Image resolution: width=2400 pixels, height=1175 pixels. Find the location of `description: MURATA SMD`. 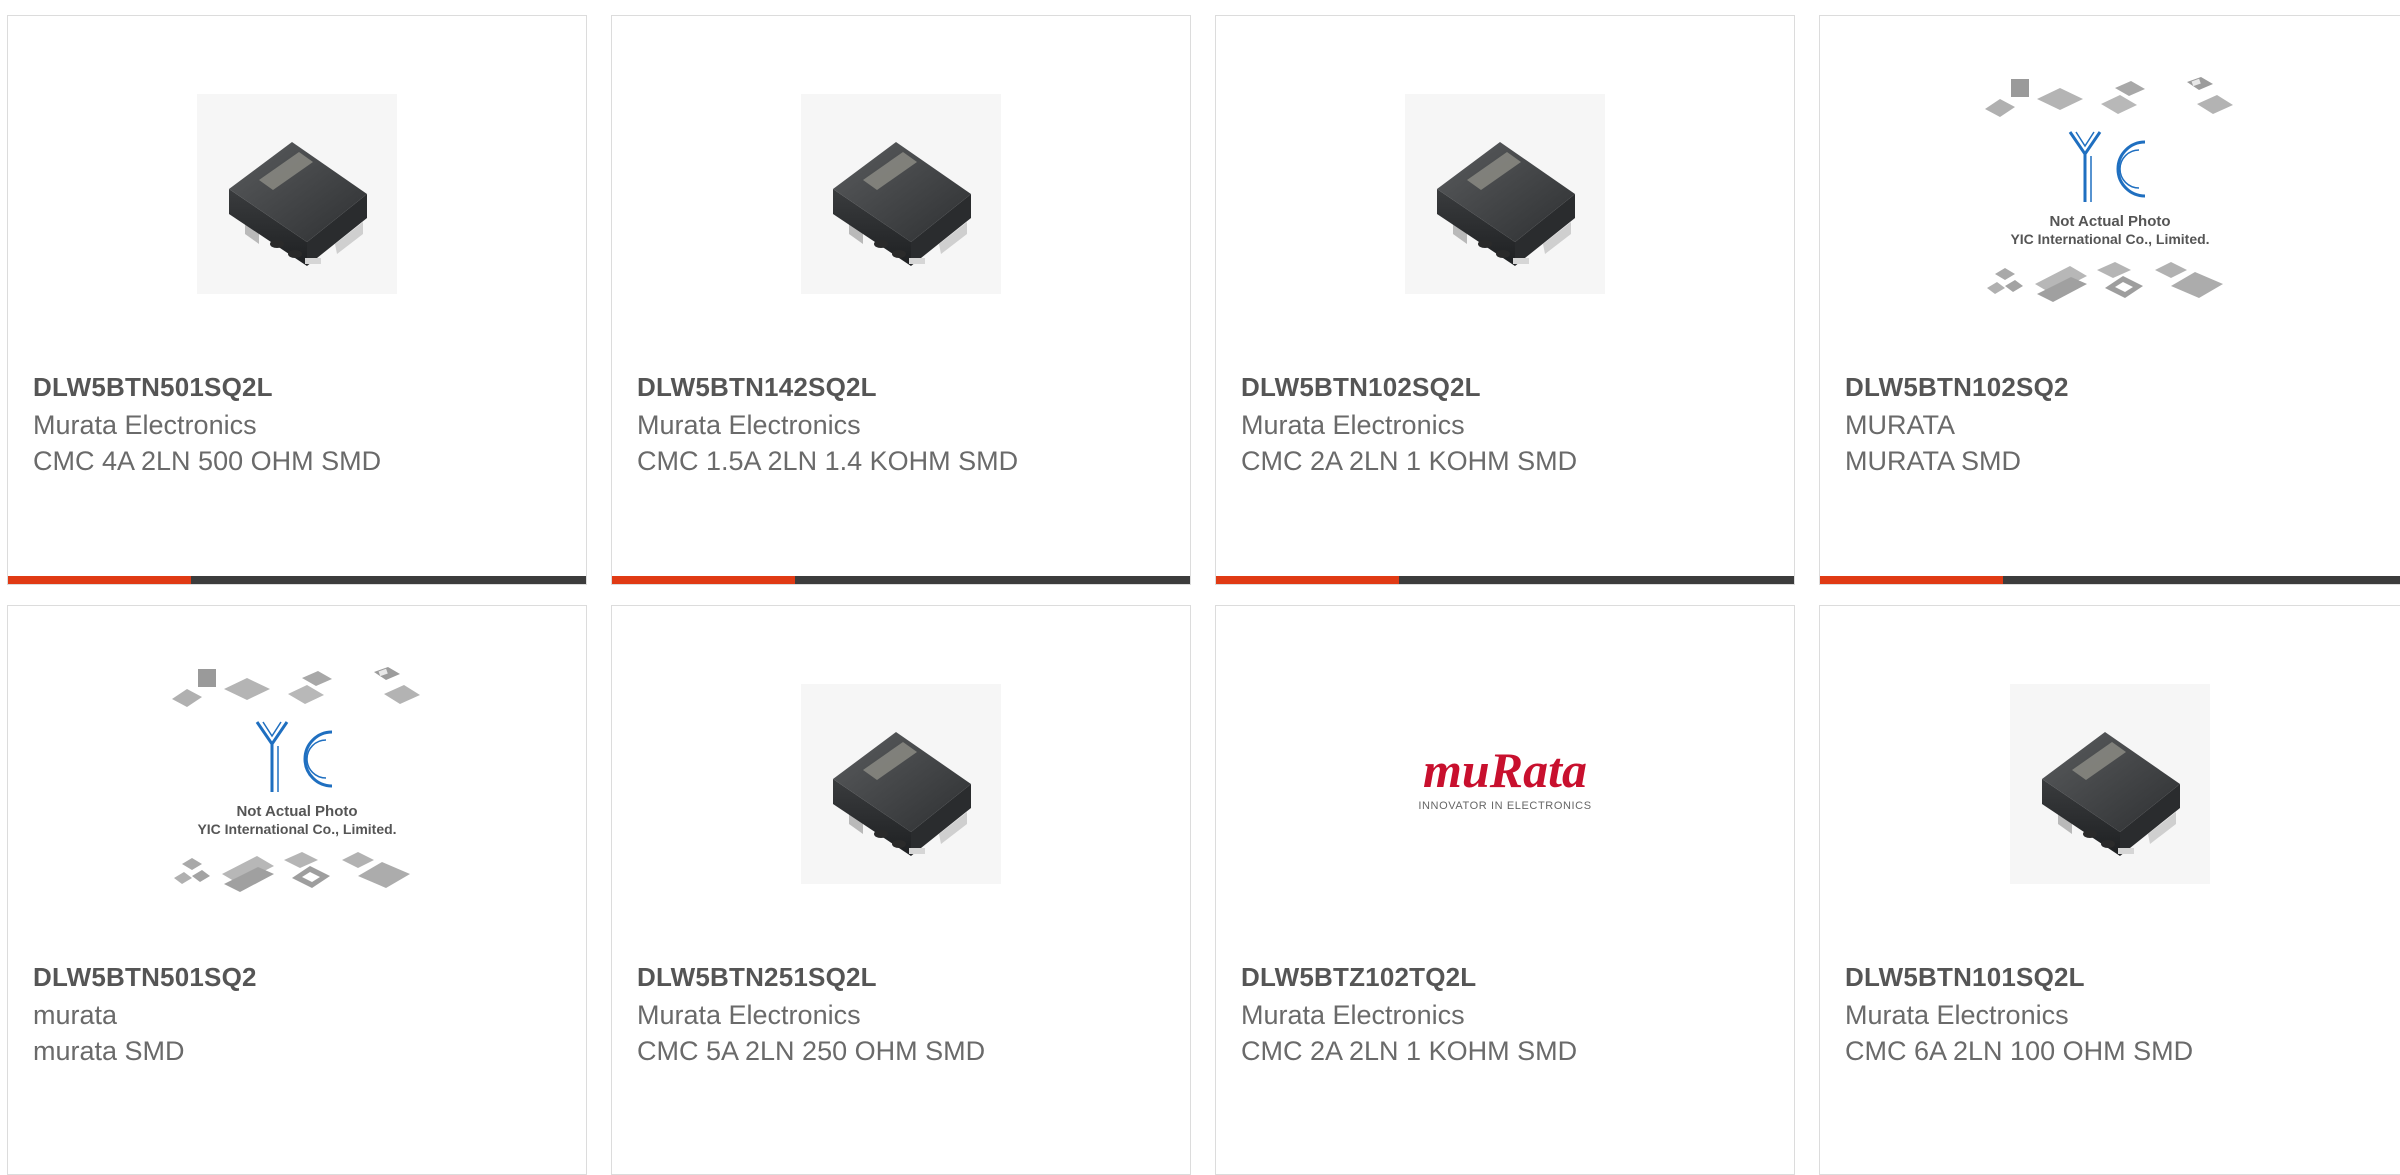

description: MURATA SMD is located at coordinates (1933, 461).